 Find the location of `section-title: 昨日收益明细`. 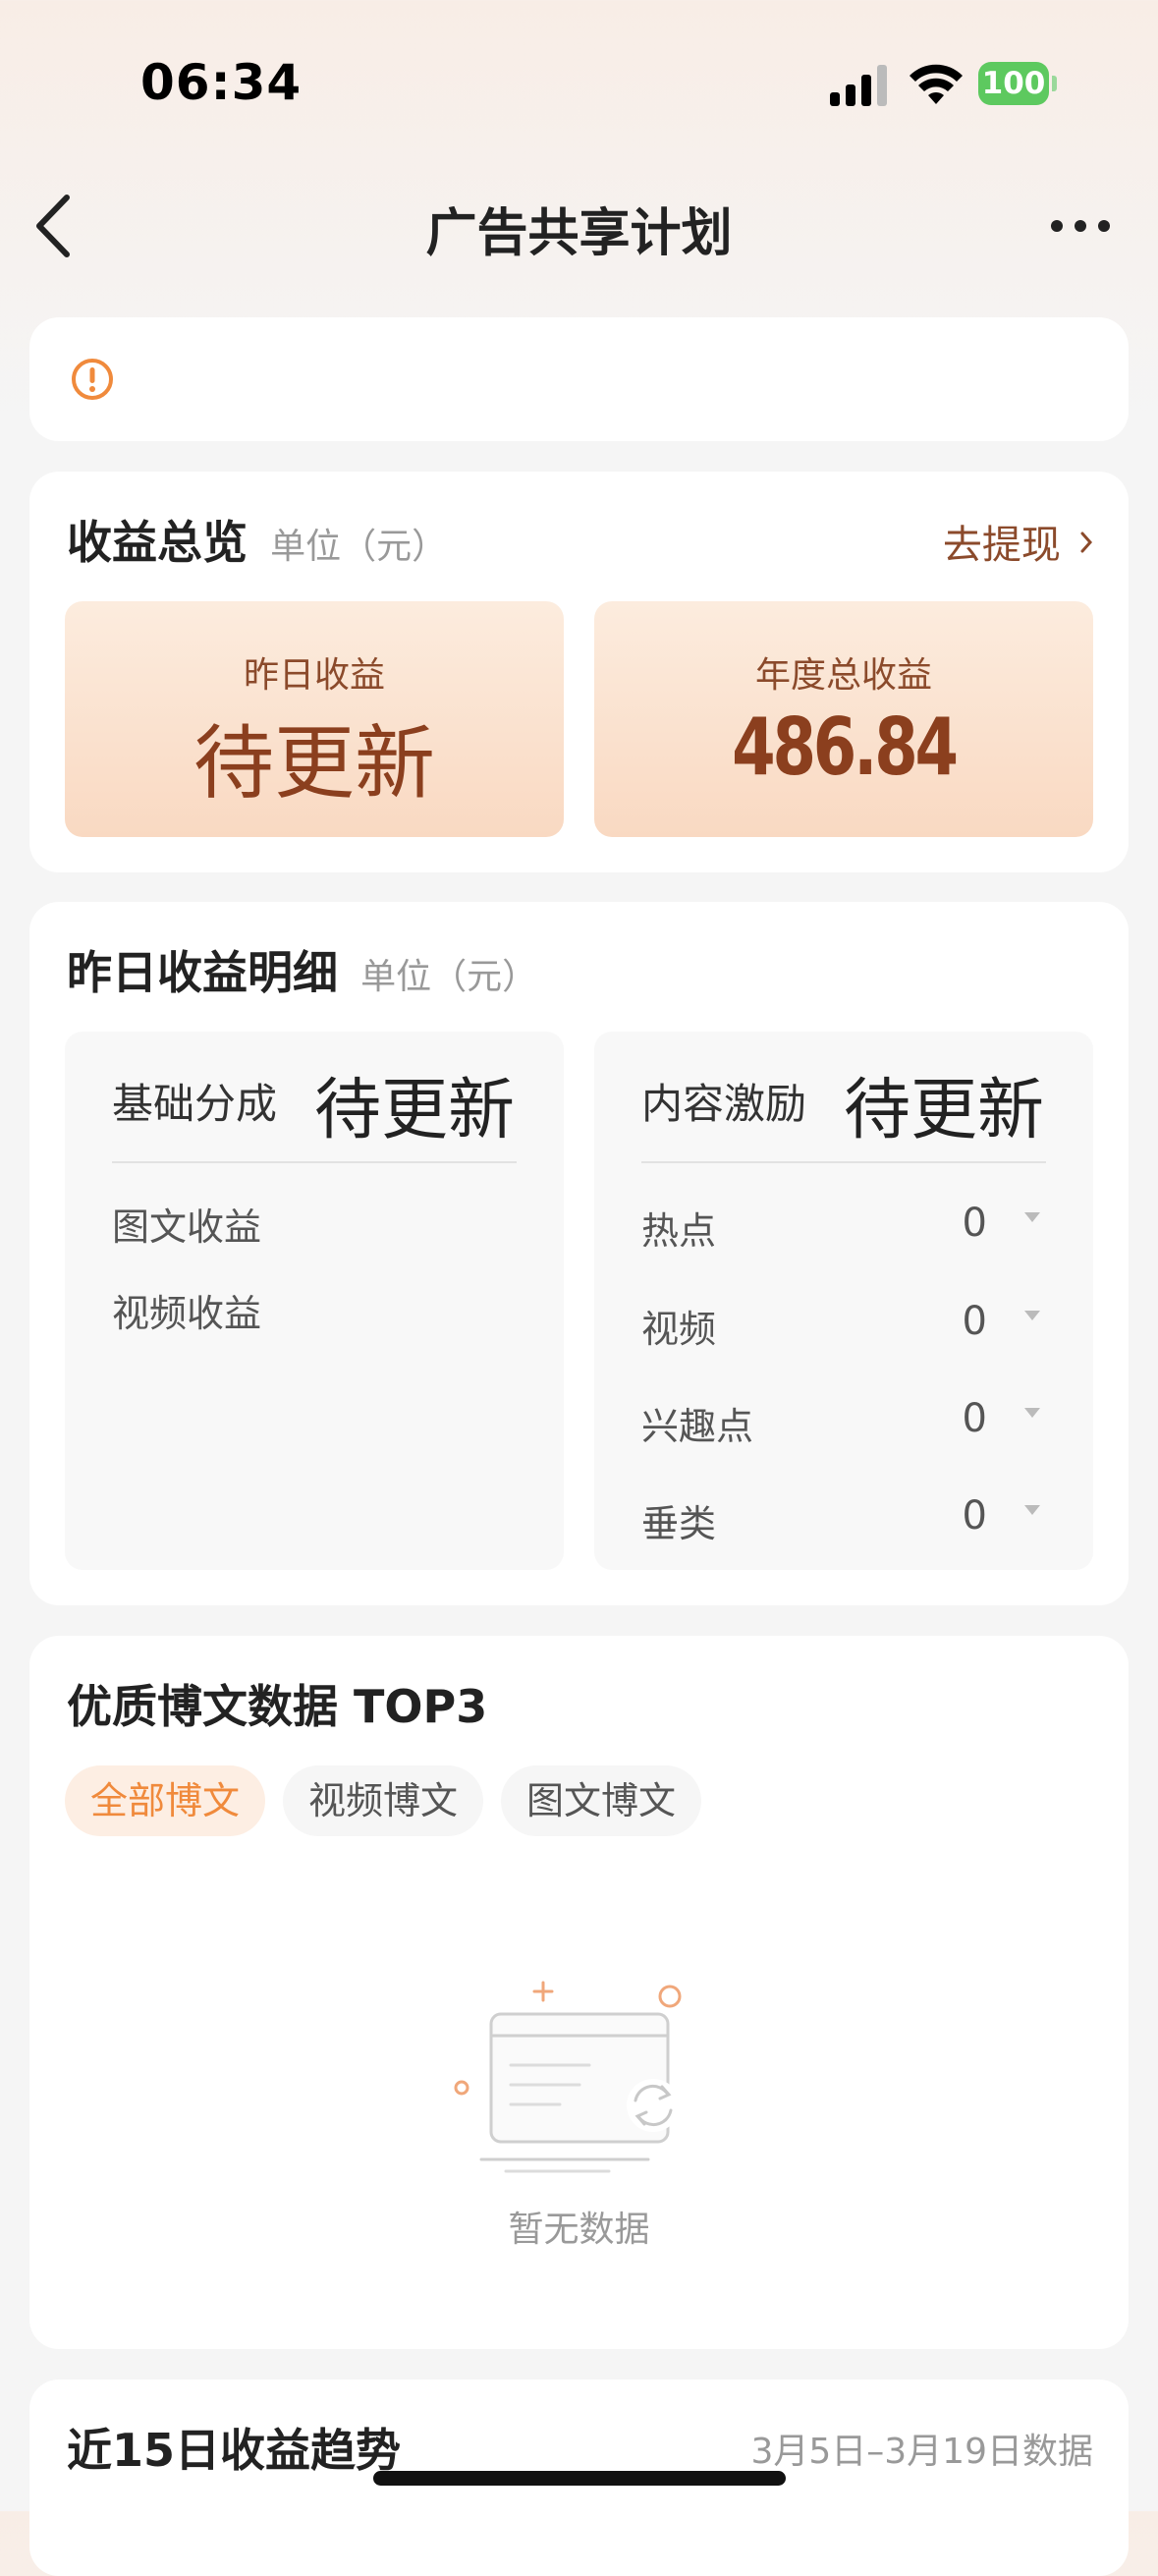

section-title: 昨日收益明细 is located at coordinates (203, 972).